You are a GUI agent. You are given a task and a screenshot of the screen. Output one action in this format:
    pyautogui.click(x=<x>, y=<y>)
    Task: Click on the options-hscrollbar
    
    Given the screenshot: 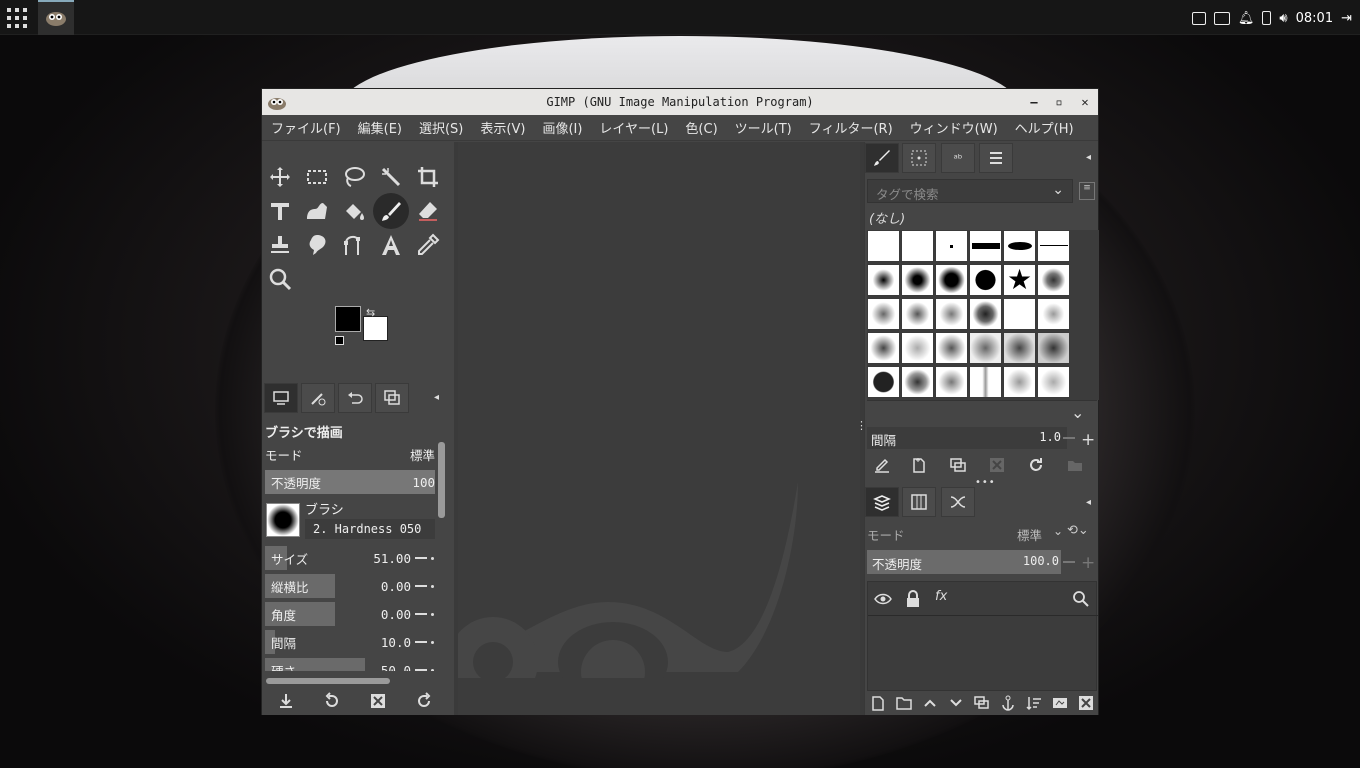 What is the action you would take?
    pyautogui.click(x=328, y=681)
    